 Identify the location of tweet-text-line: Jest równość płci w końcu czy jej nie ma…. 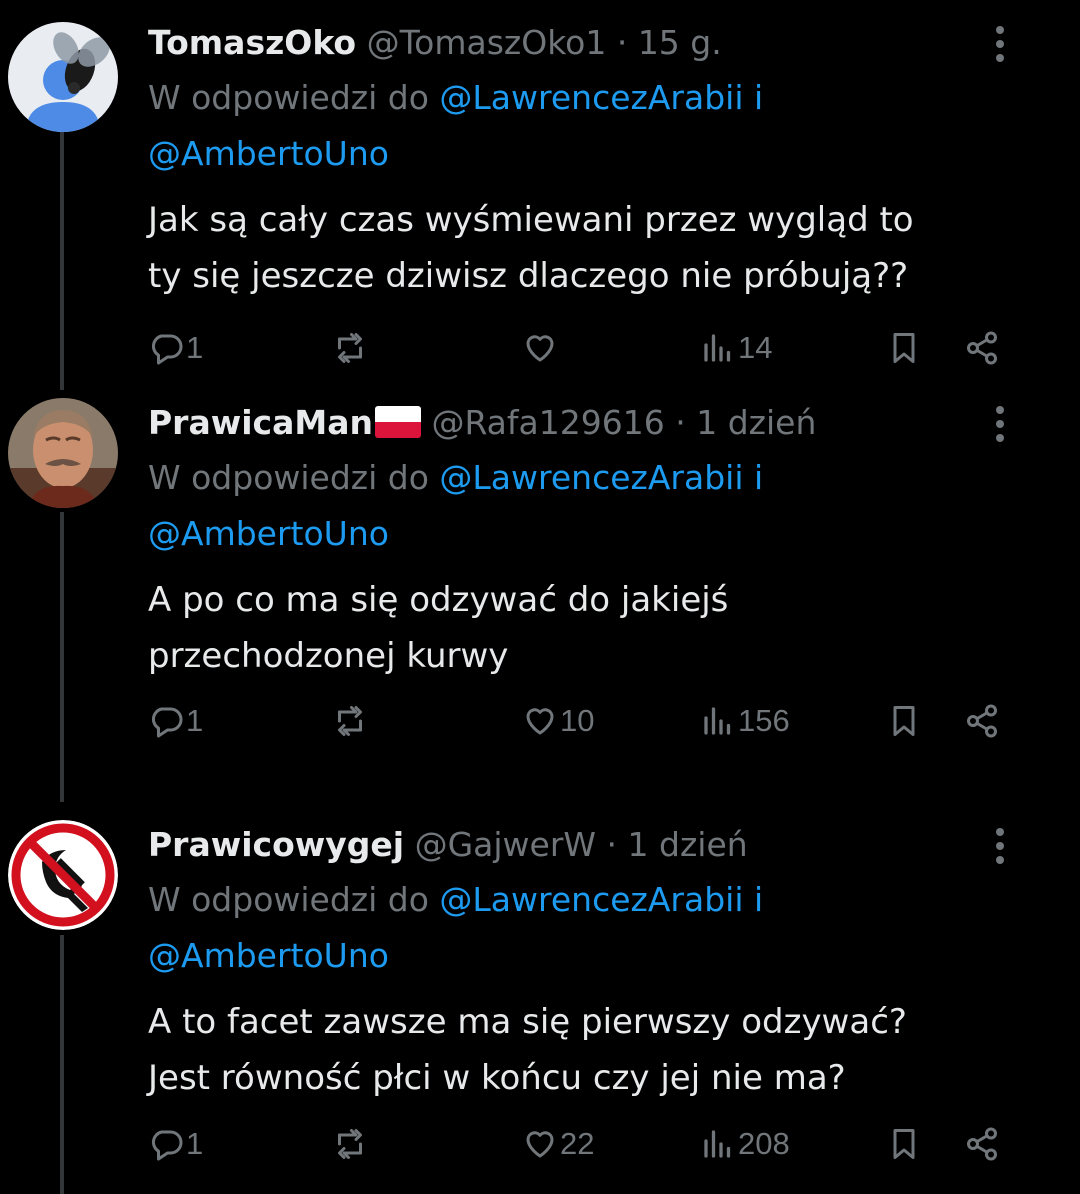
(497, 1078).